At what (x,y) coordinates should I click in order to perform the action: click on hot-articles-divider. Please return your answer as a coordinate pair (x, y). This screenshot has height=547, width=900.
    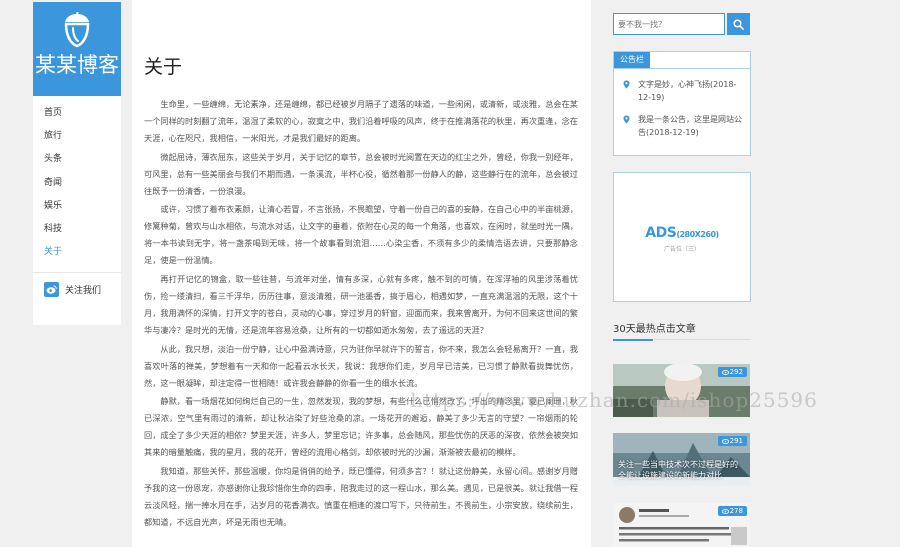
    Looking at the image, I should click on (681, 339).